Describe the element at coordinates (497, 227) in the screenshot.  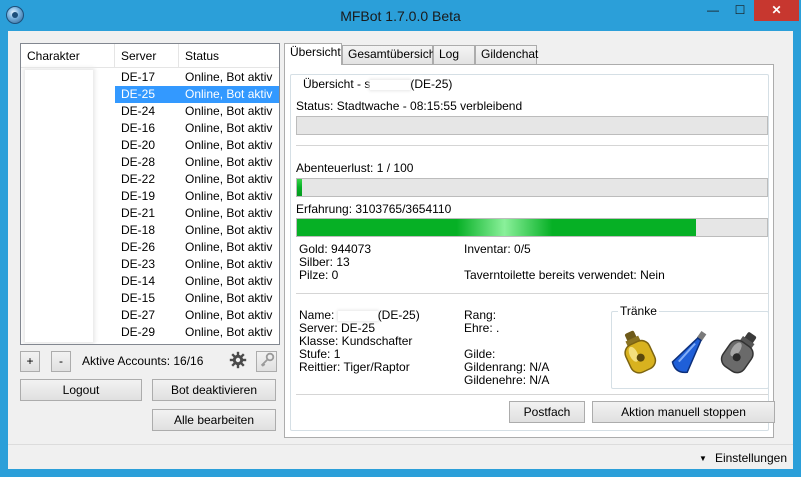
I see `experience-progress-fill` at that location.